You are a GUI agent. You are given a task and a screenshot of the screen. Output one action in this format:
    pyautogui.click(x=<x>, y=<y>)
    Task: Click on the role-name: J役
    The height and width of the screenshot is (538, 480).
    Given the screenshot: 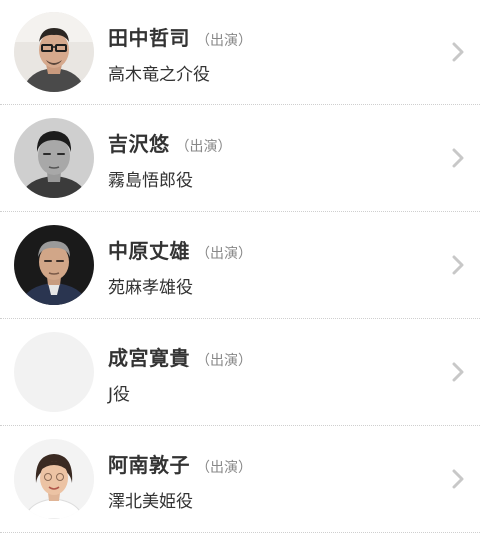 What is the action you would take?
    pyautogui.click(x=119, y=395)
    